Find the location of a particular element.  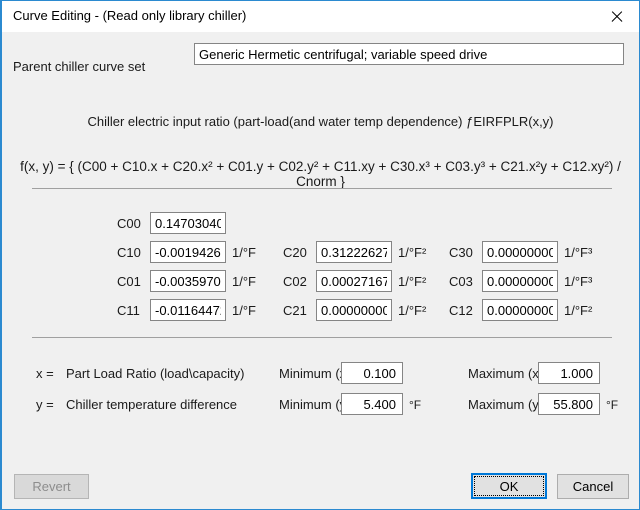

y-minimum-label: Minimum (y) is located at coordinates (315, 404).